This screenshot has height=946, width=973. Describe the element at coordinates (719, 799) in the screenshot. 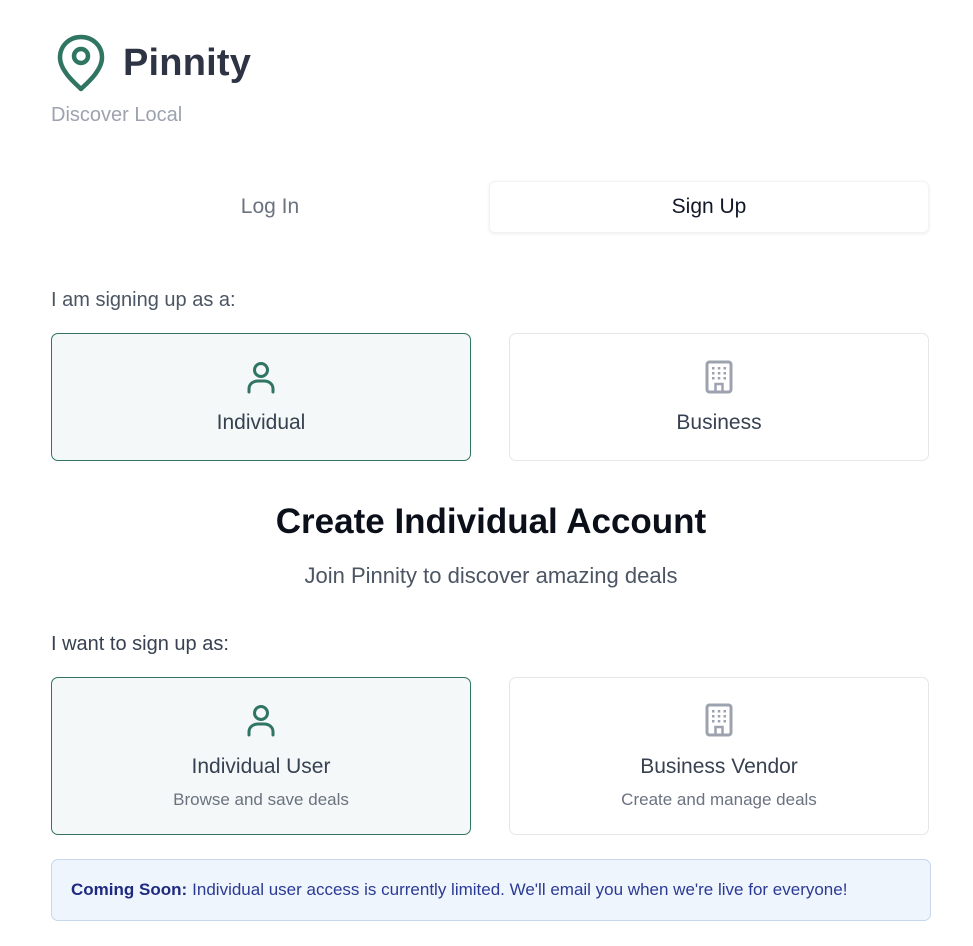

I see `role-business-vendor-description: Create and manage deals` at that location.